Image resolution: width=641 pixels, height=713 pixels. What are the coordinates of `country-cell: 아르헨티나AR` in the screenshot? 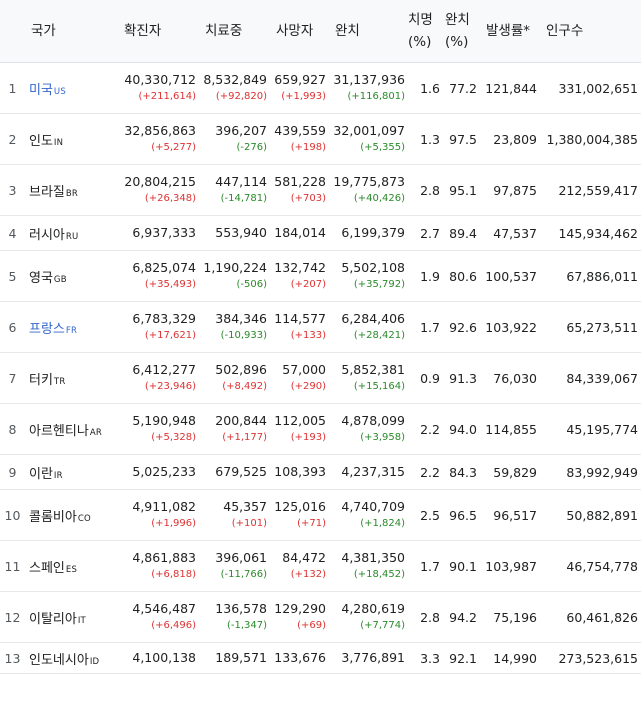 It's located at (71, 429).